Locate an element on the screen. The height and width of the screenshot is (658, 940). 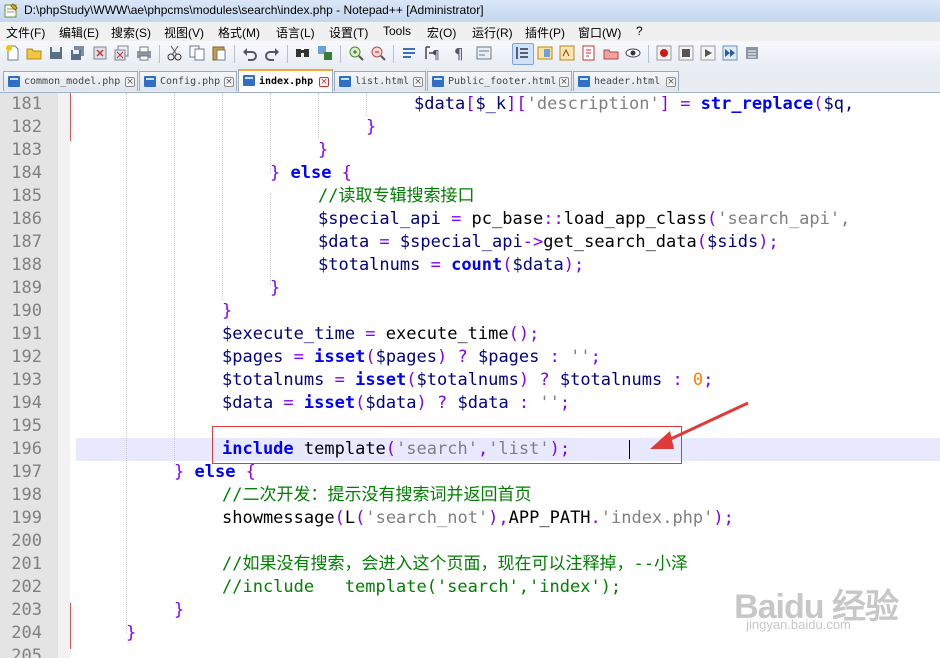
stop-record-icon is located at coordinates (686, 53).